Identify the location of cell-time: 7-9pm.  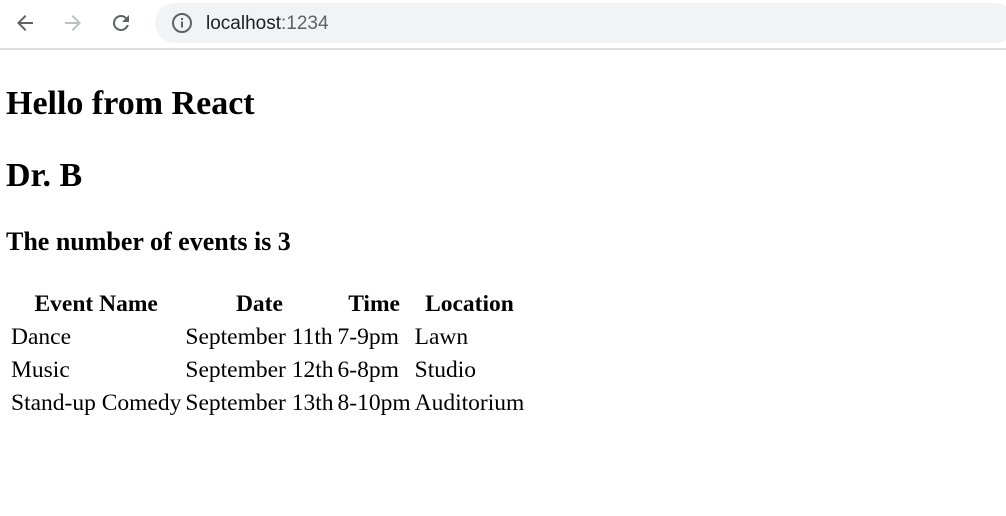
(368, 337).